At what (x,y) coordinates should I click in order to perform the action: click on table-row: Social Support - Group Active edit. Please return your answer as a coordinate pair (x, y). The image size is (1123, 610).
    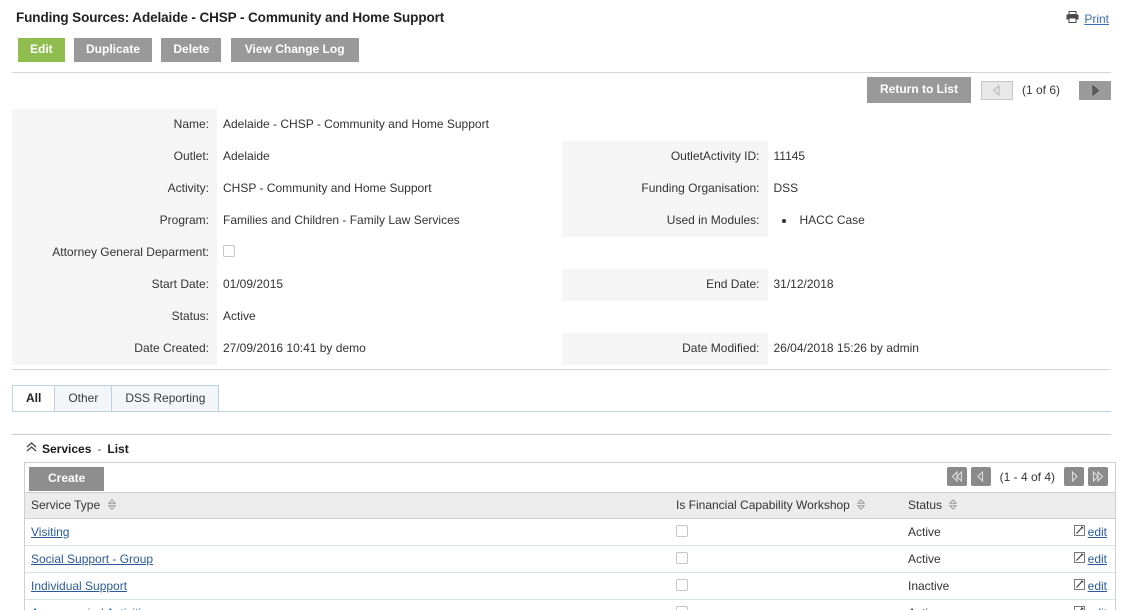
    Looking at the image, I should click on (570, 559).